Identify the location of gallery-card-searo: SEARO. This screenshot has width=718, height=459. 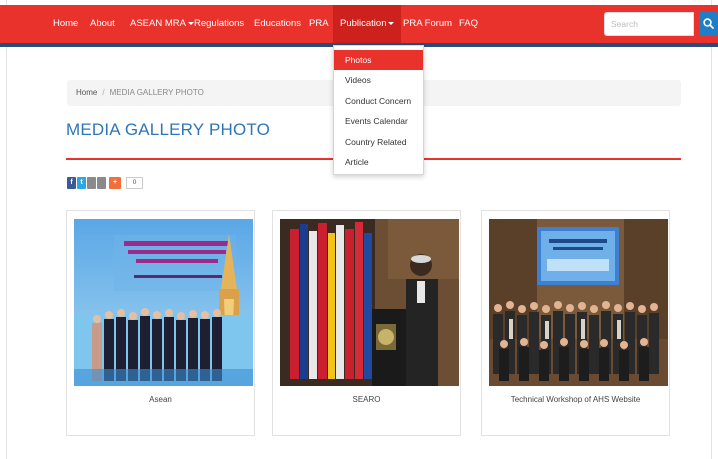
(366, 323).